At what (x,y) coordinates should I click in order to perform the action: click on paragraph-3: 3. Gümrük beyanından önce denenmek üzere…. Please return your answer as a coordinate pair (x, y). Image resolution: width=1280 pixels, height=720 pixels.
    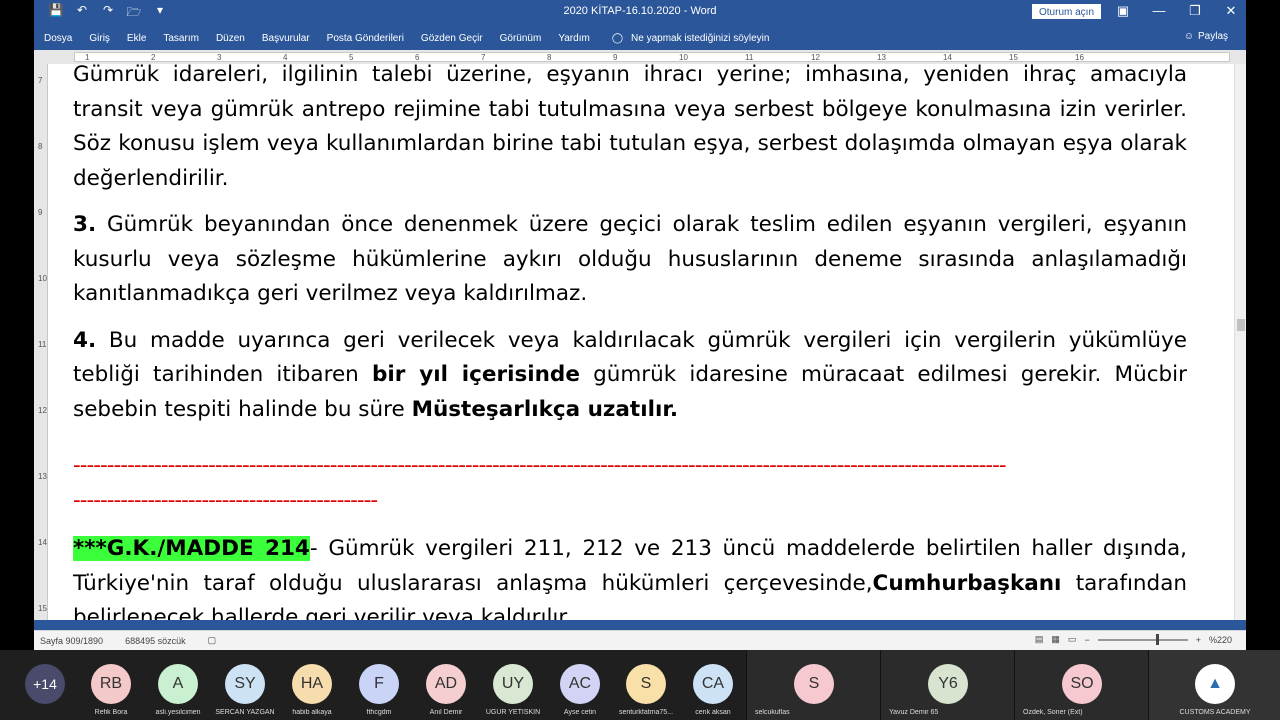
    Looking at the image, I should click on (630, 260).